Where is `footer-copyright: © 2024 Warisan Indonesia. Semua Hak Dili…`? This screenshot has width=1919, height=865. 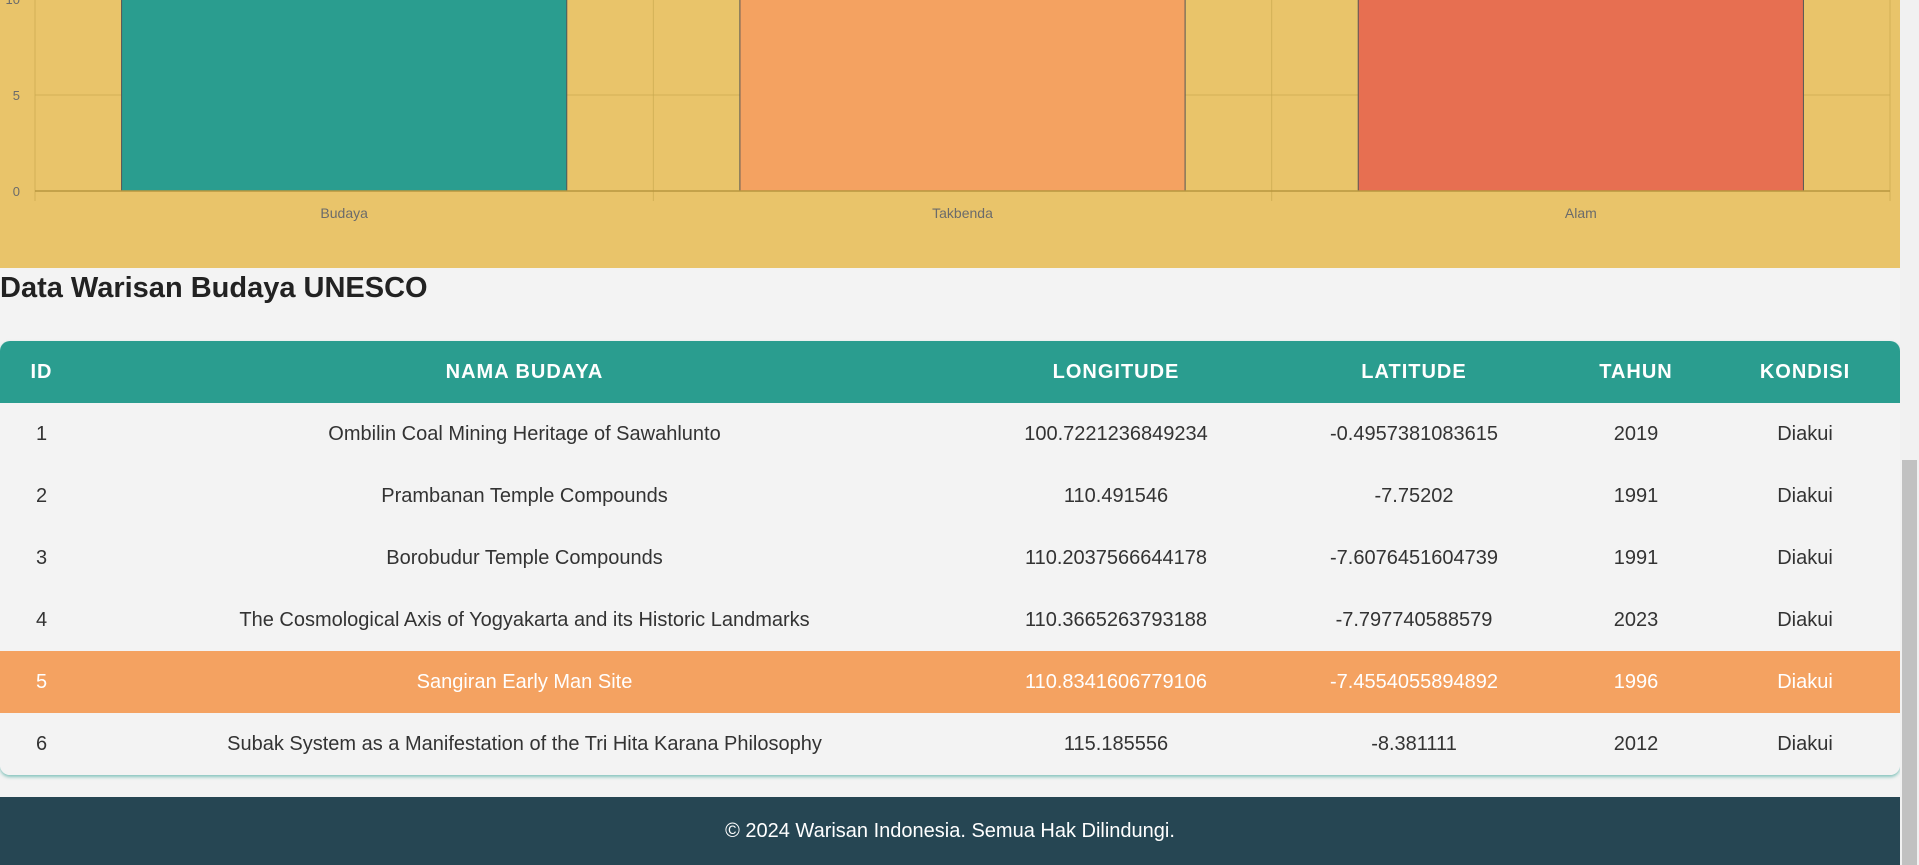
footer-copyright: © 2024 Warisan Indonesia. Semua Hak Dili… is located at coordinates (950, 830).